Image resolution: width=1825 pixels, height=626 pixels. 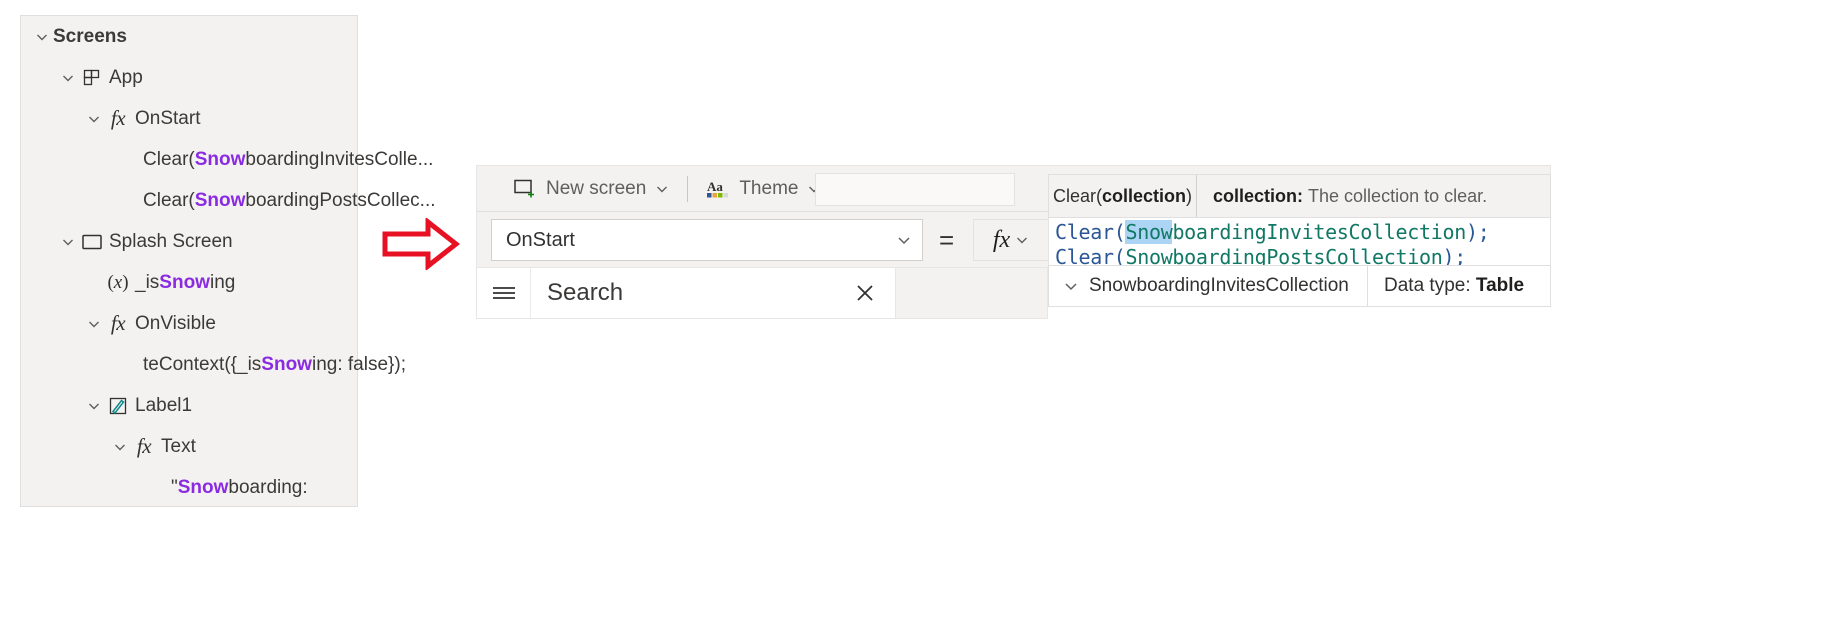 I want to click on tree-row-label: Label1, so click(x=164, y=405).